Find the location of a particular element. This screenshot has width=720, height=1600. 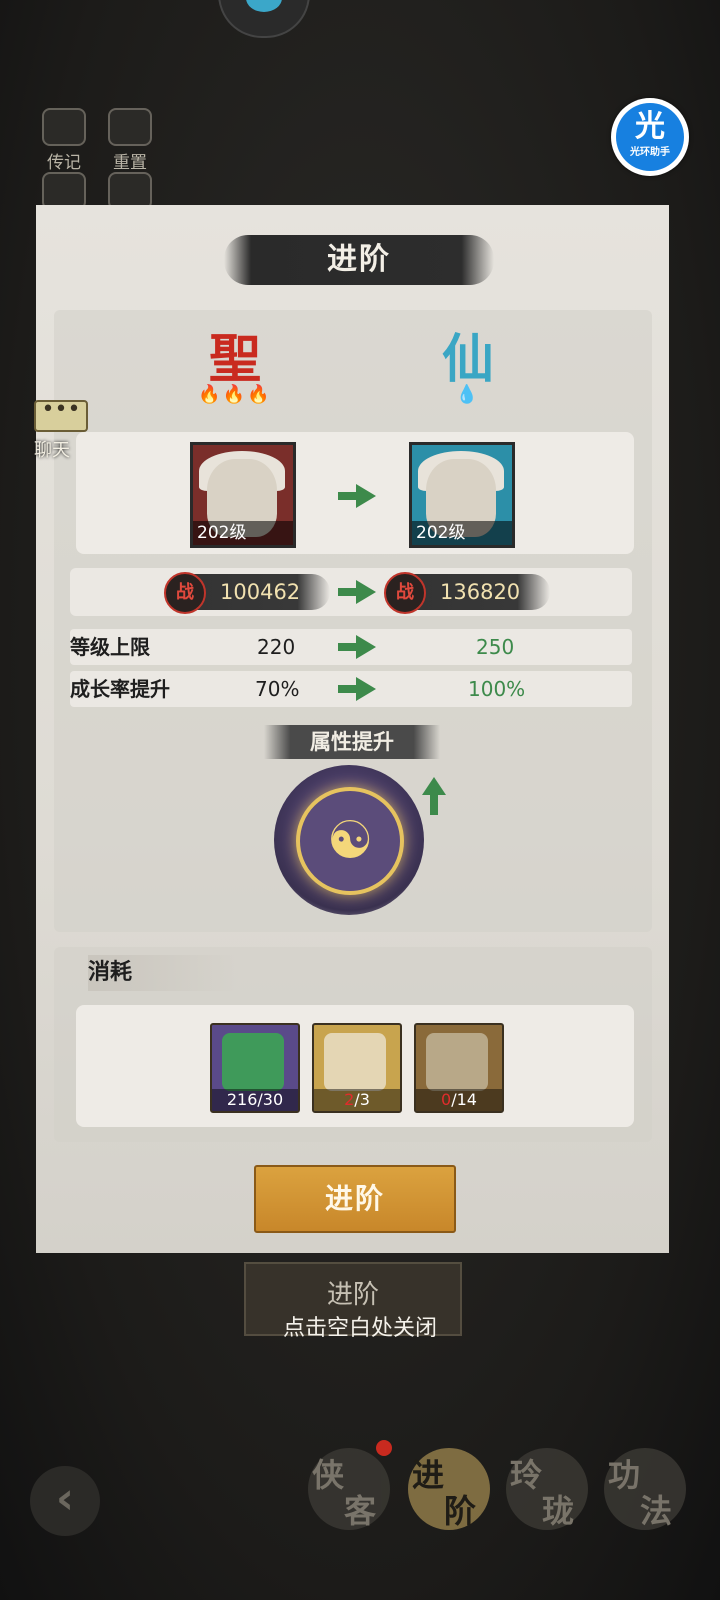

attribute-boost-label: 属性提升 is located at coordinates (352, 742).